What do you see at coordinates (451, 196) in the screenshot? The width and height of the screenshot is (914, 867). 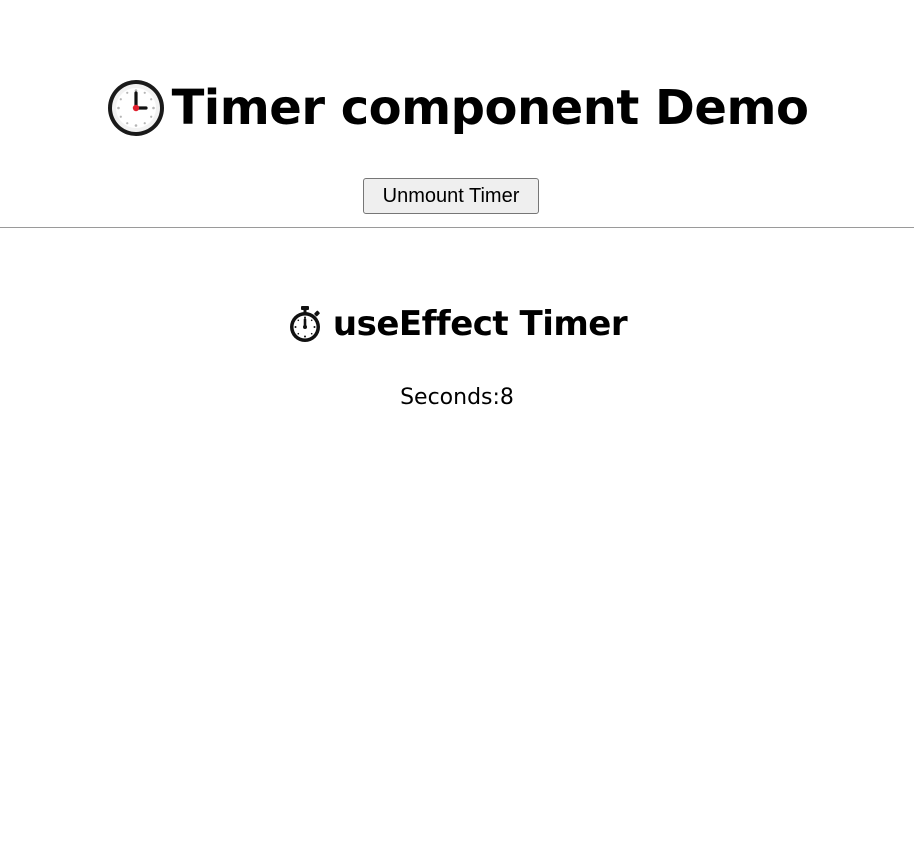 I see `unmount-timer-button: Unmount Timer` at bounding box center [451, 196].